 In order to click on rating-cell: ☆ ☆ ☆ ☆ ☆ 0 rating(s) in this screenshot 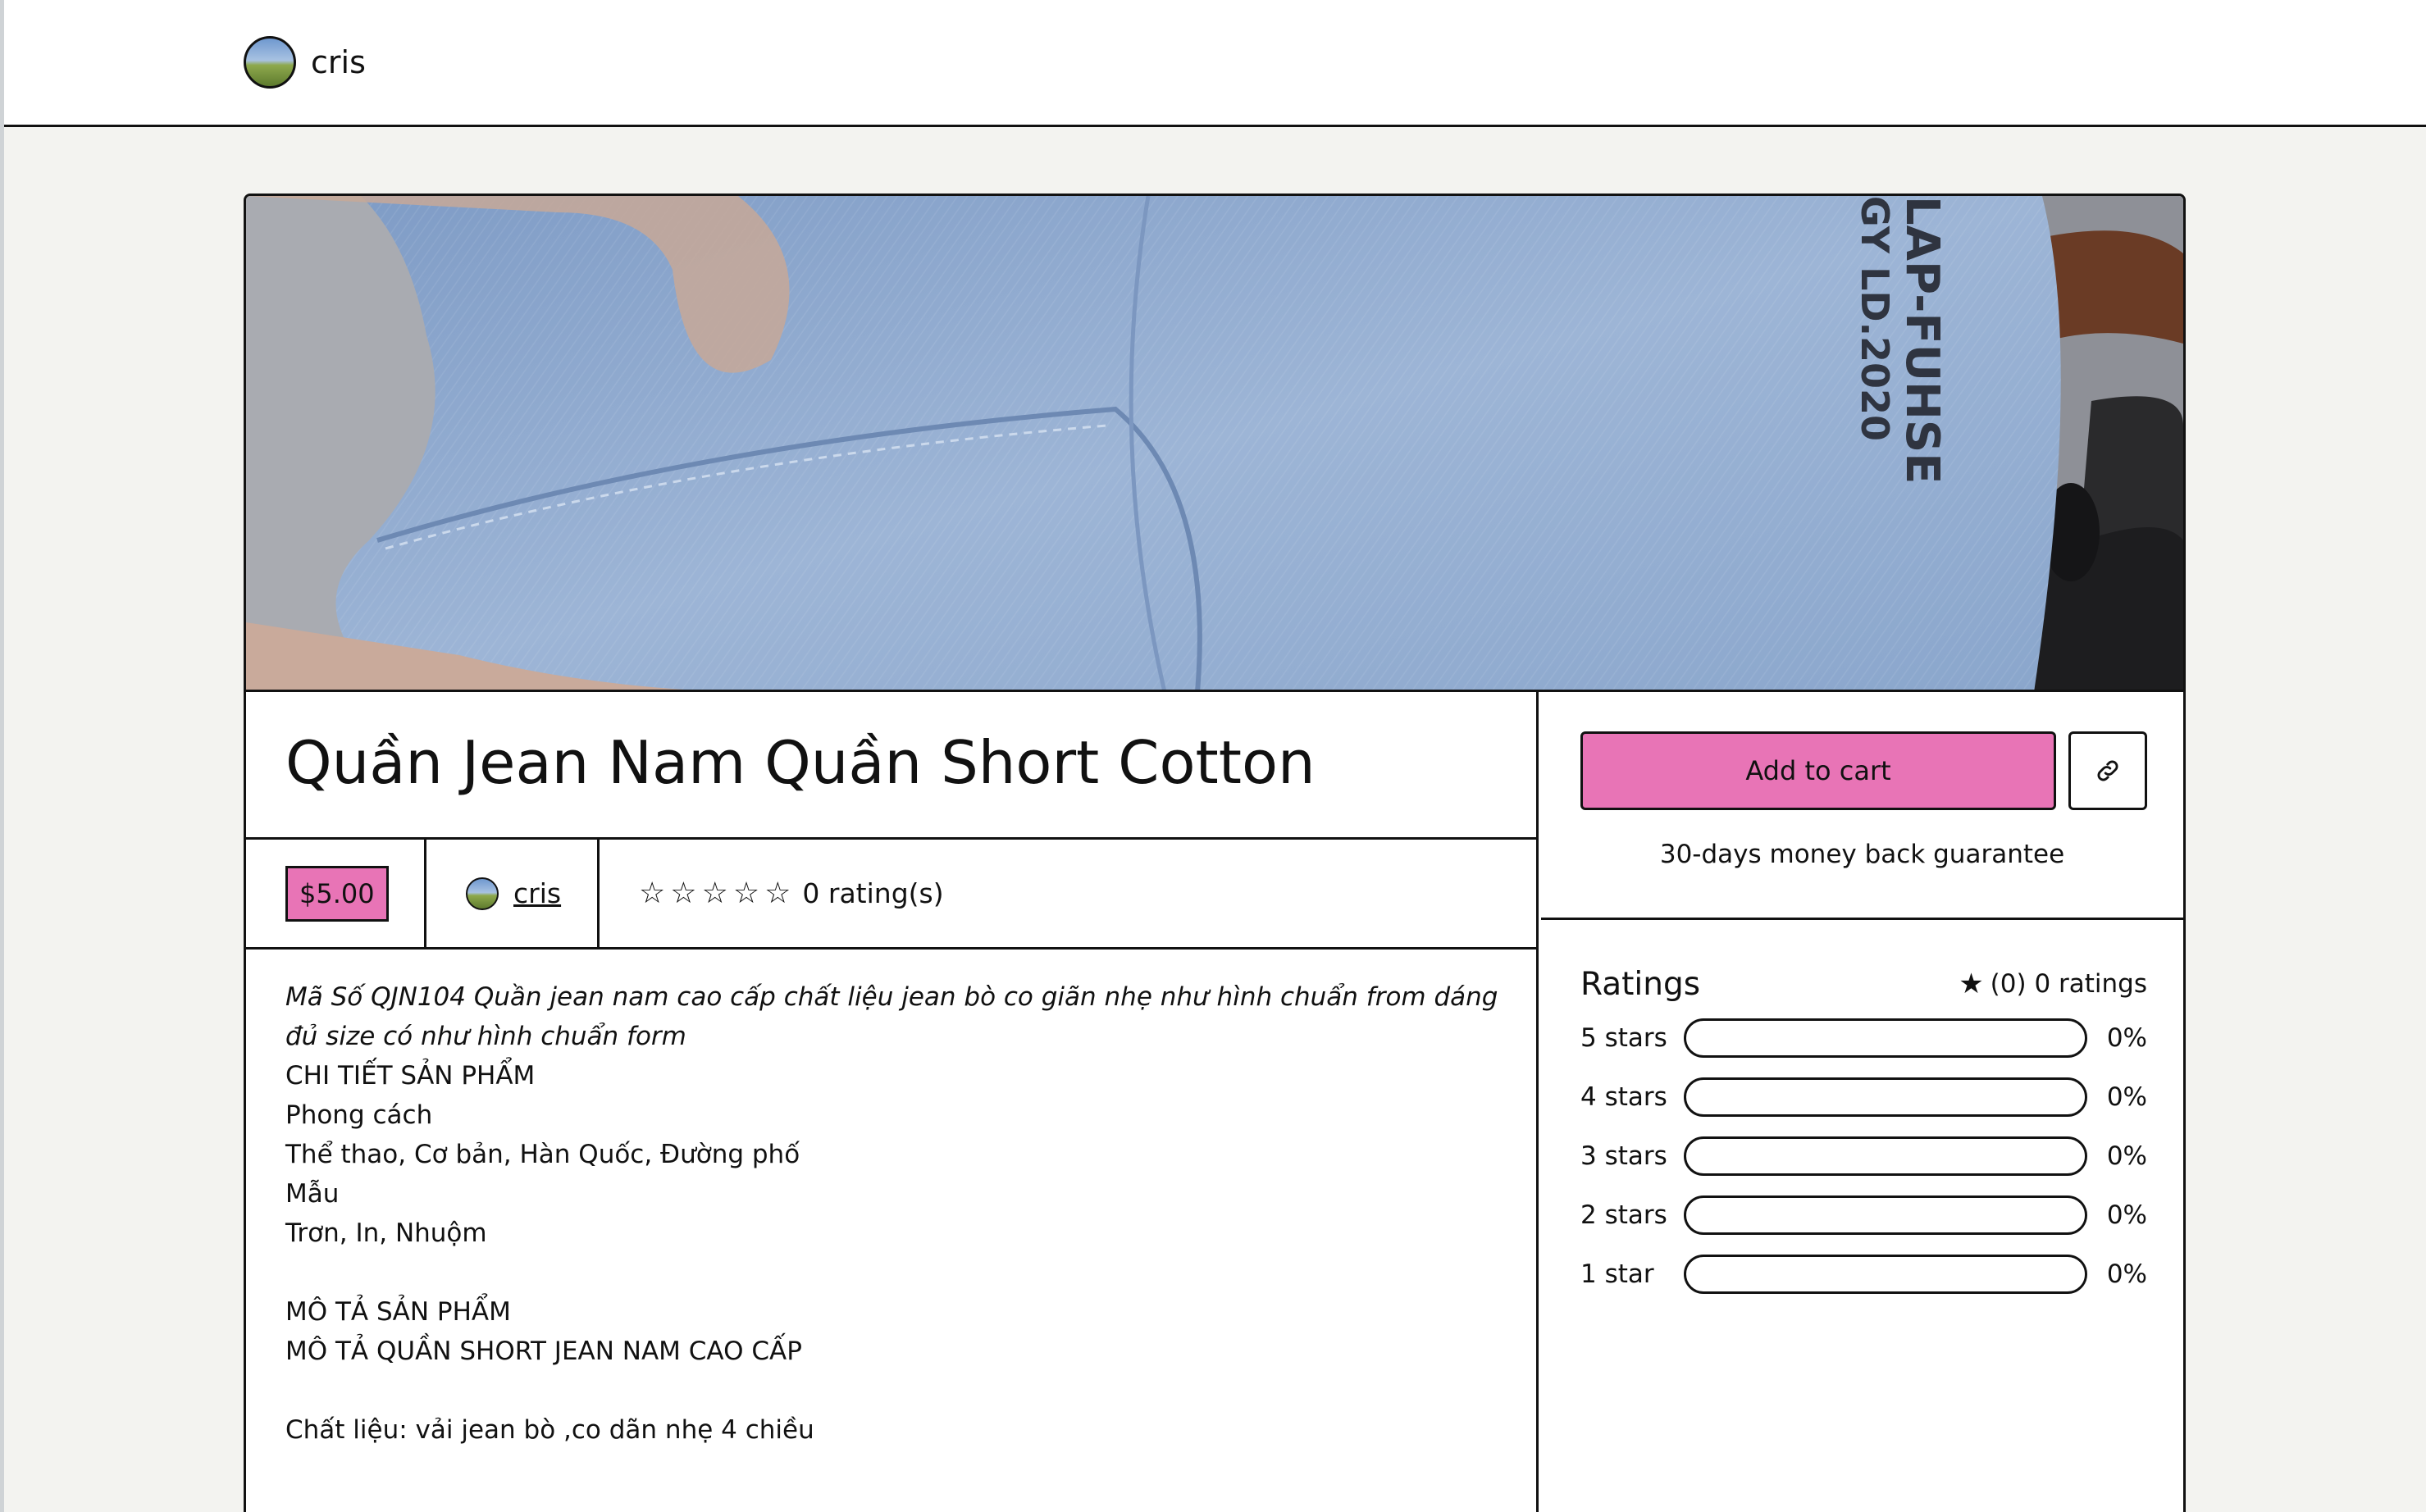, I will do `click(772, 893)`.